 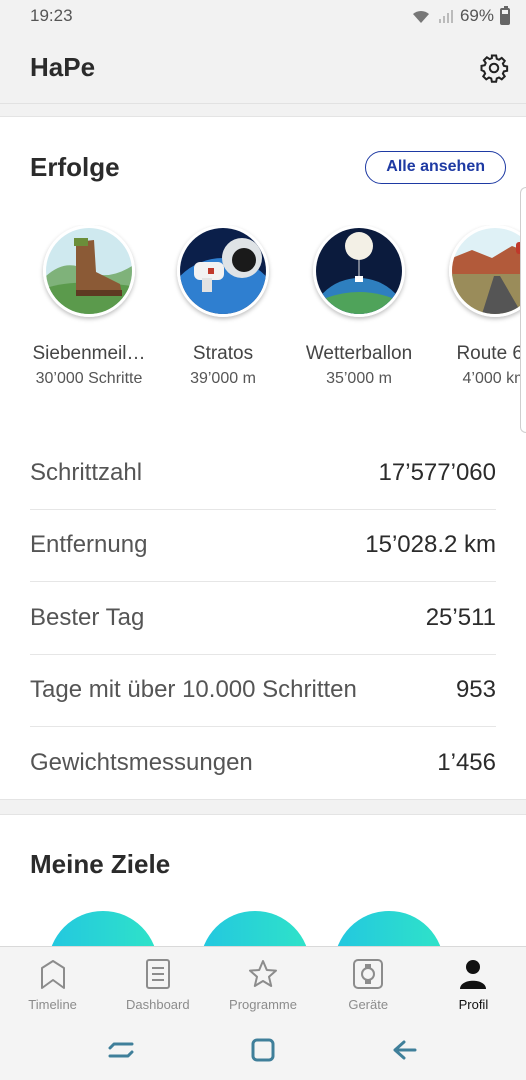 I want to click on nav-label: Programme, so click(x=263, y=1004).